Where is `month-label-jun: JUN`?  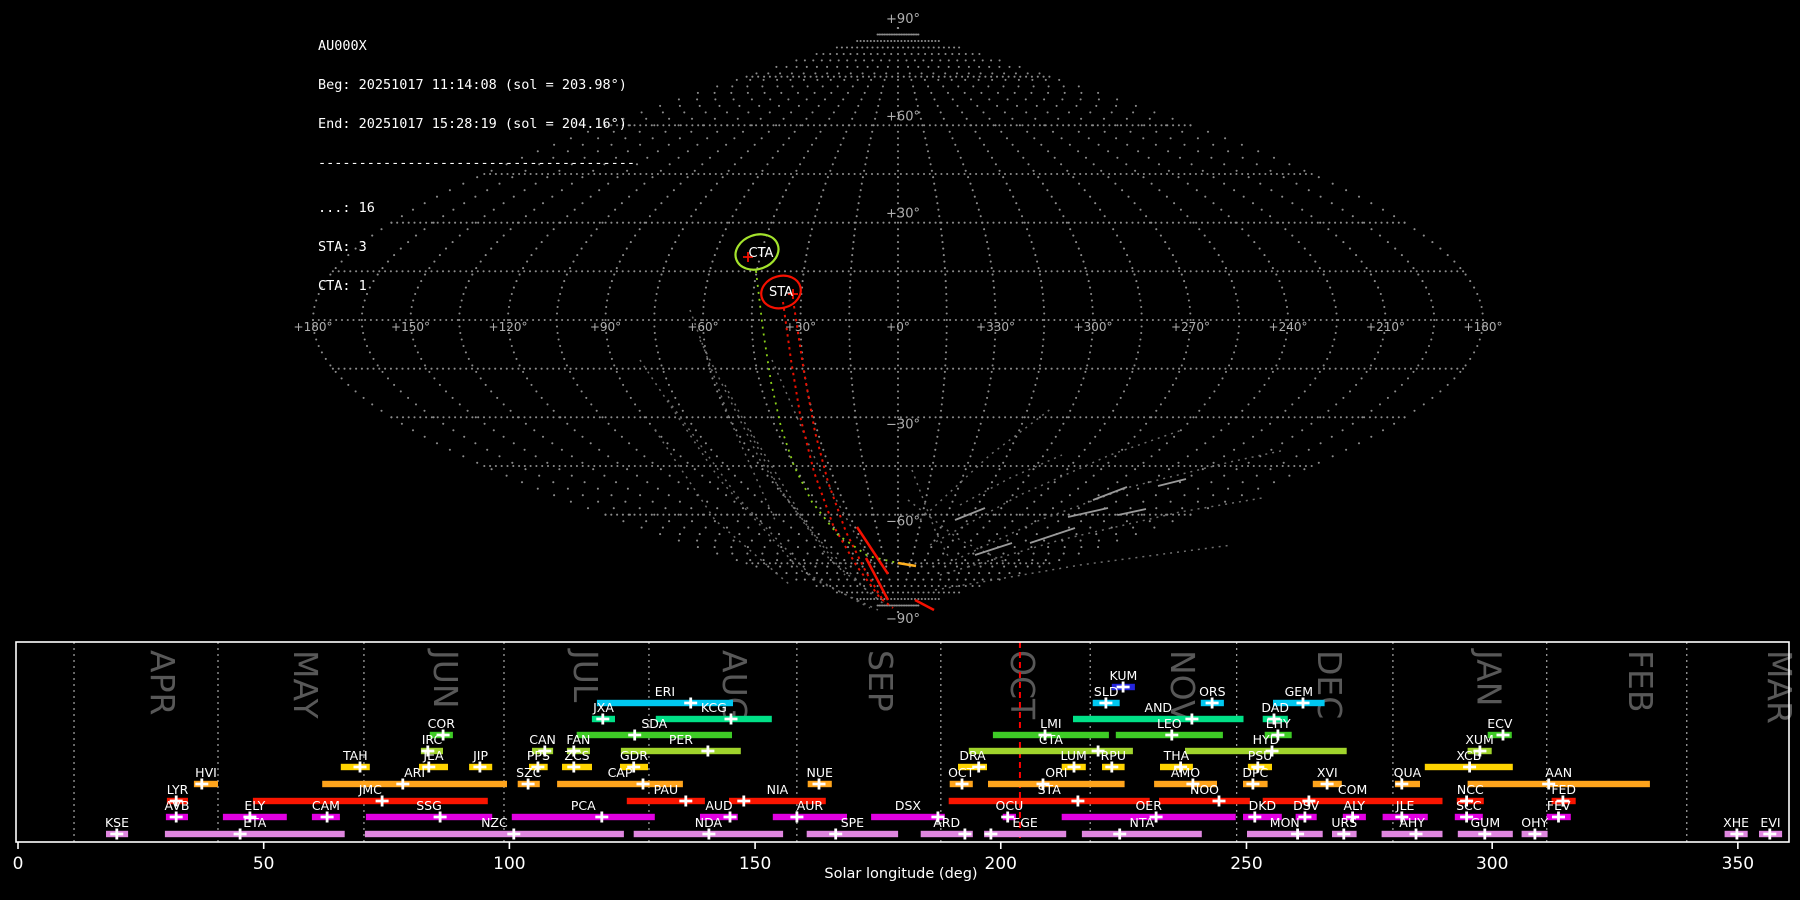 month-label-jun: JUN is located at coordinates (445, 678).